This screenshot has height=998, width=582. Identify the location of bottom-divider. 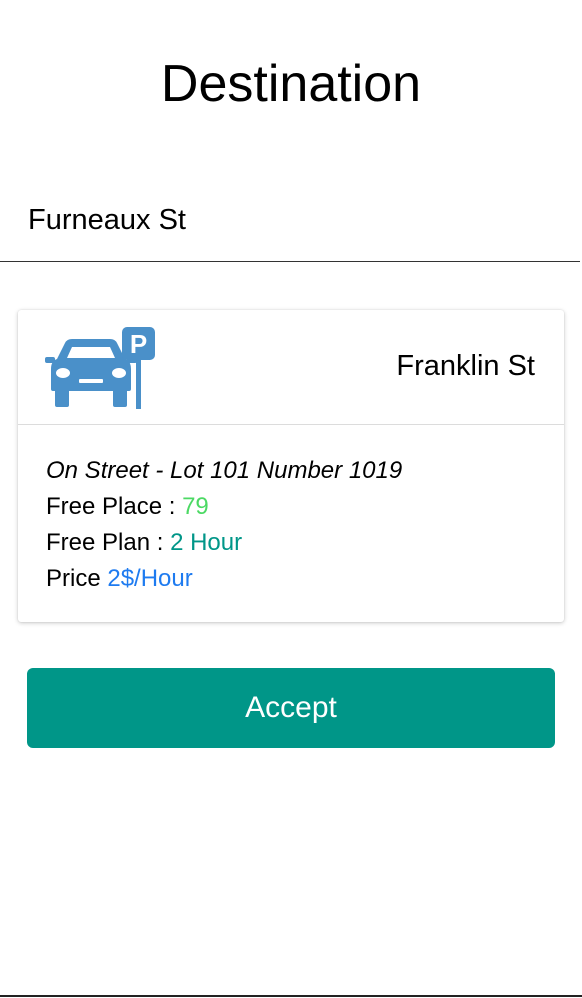
(291, 996).